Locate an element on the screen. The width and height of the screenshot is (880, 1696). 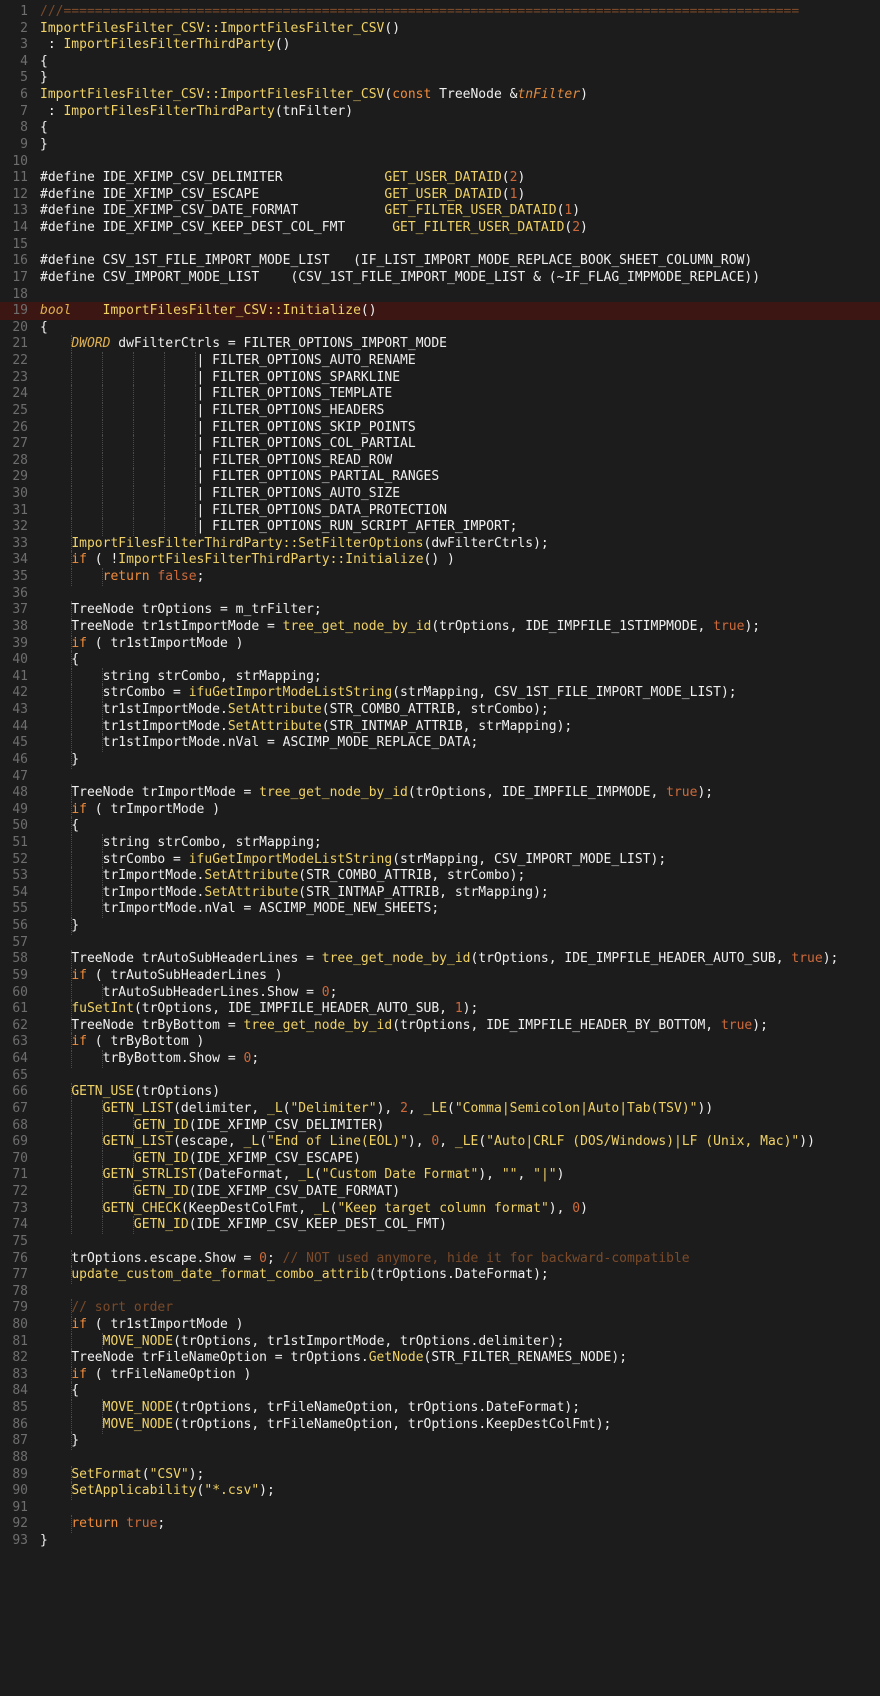
code-line: 46 } is located at coordinates (440, 759).